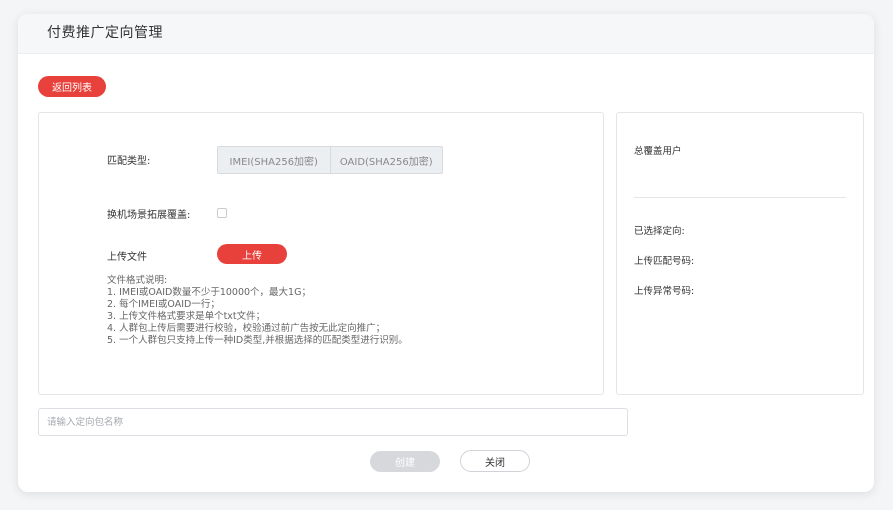 The width and height of the screenshot is (893, 510). I want to click on selected-targeting-label: 已选择定向:, so click(659, 231).